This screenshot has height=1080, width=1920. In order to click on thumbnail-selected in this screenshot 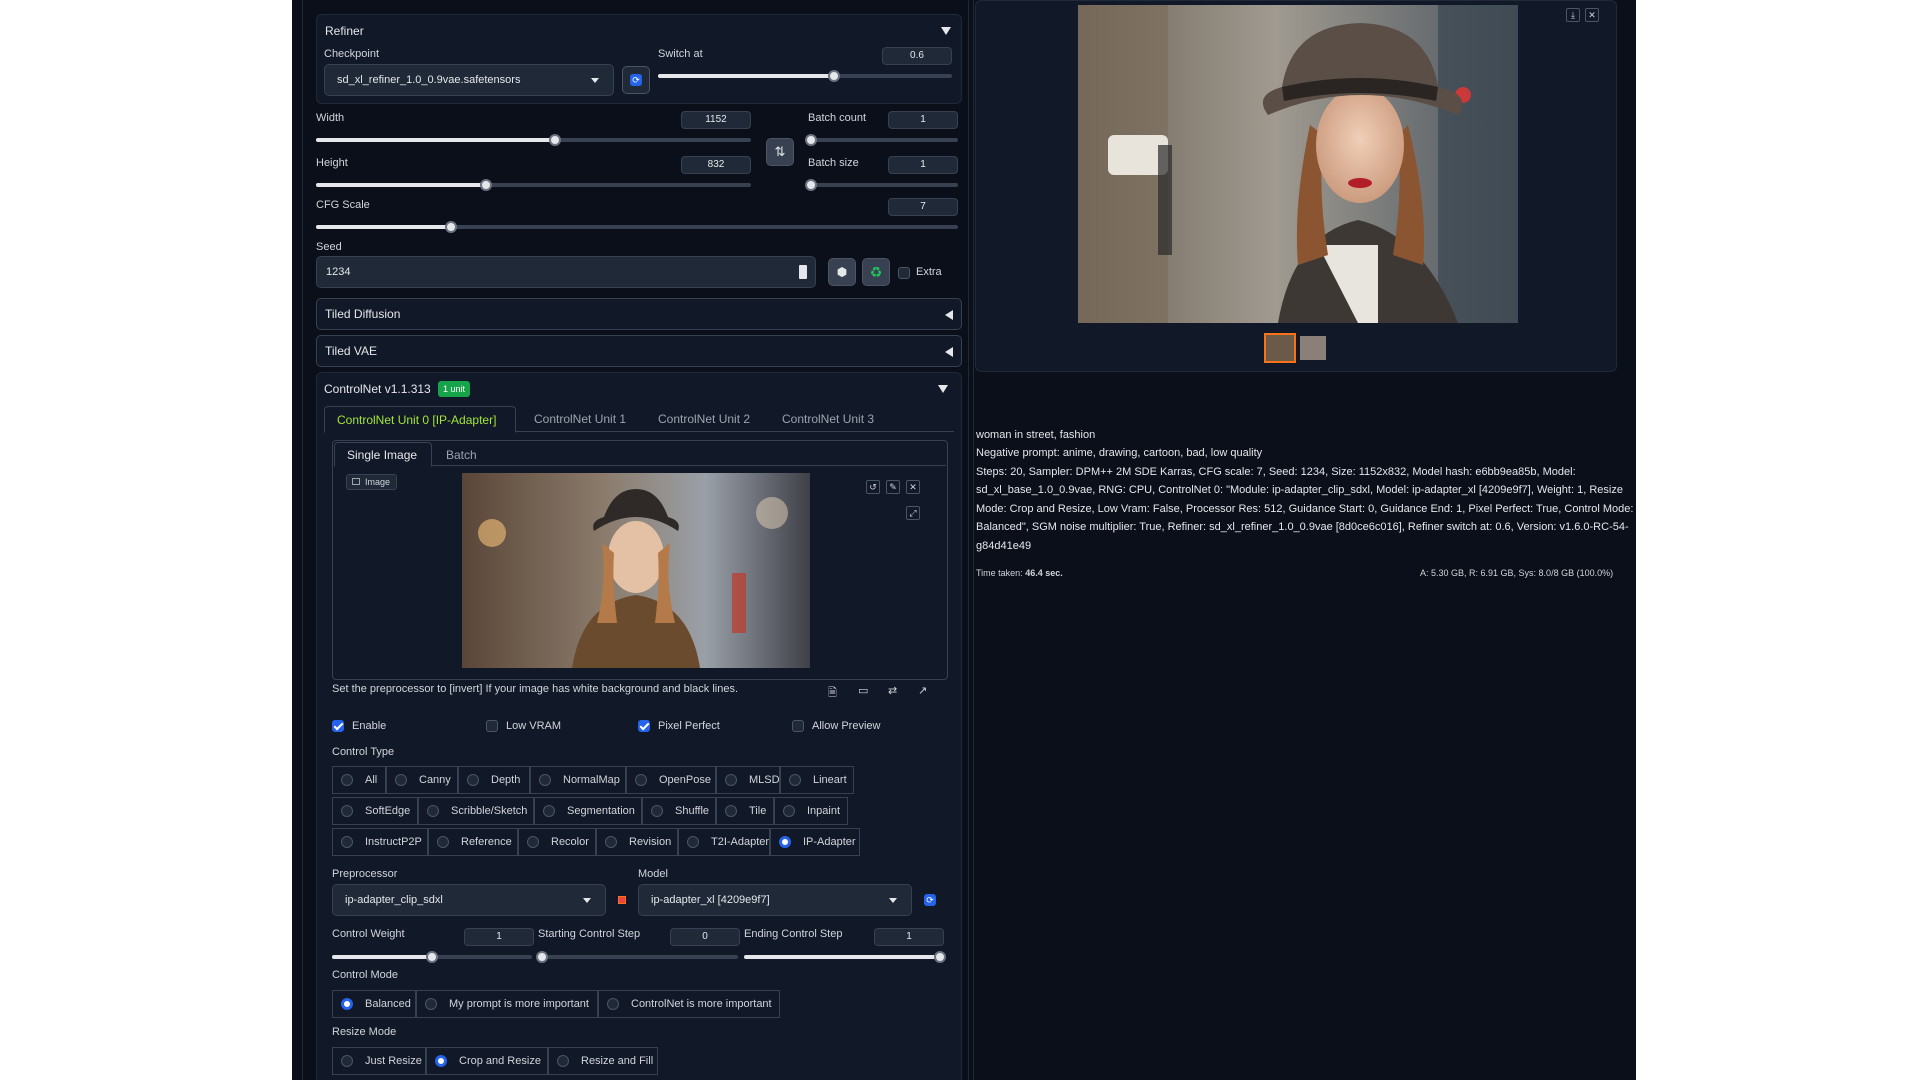, I will do `click(1280, 348)`.